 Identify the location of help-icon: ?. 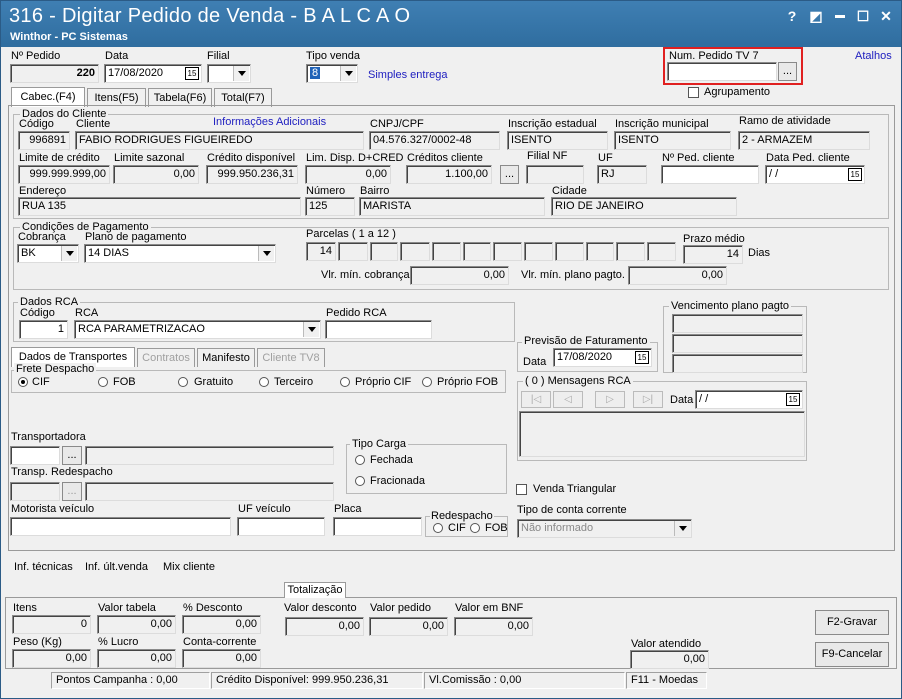
(792, 16).